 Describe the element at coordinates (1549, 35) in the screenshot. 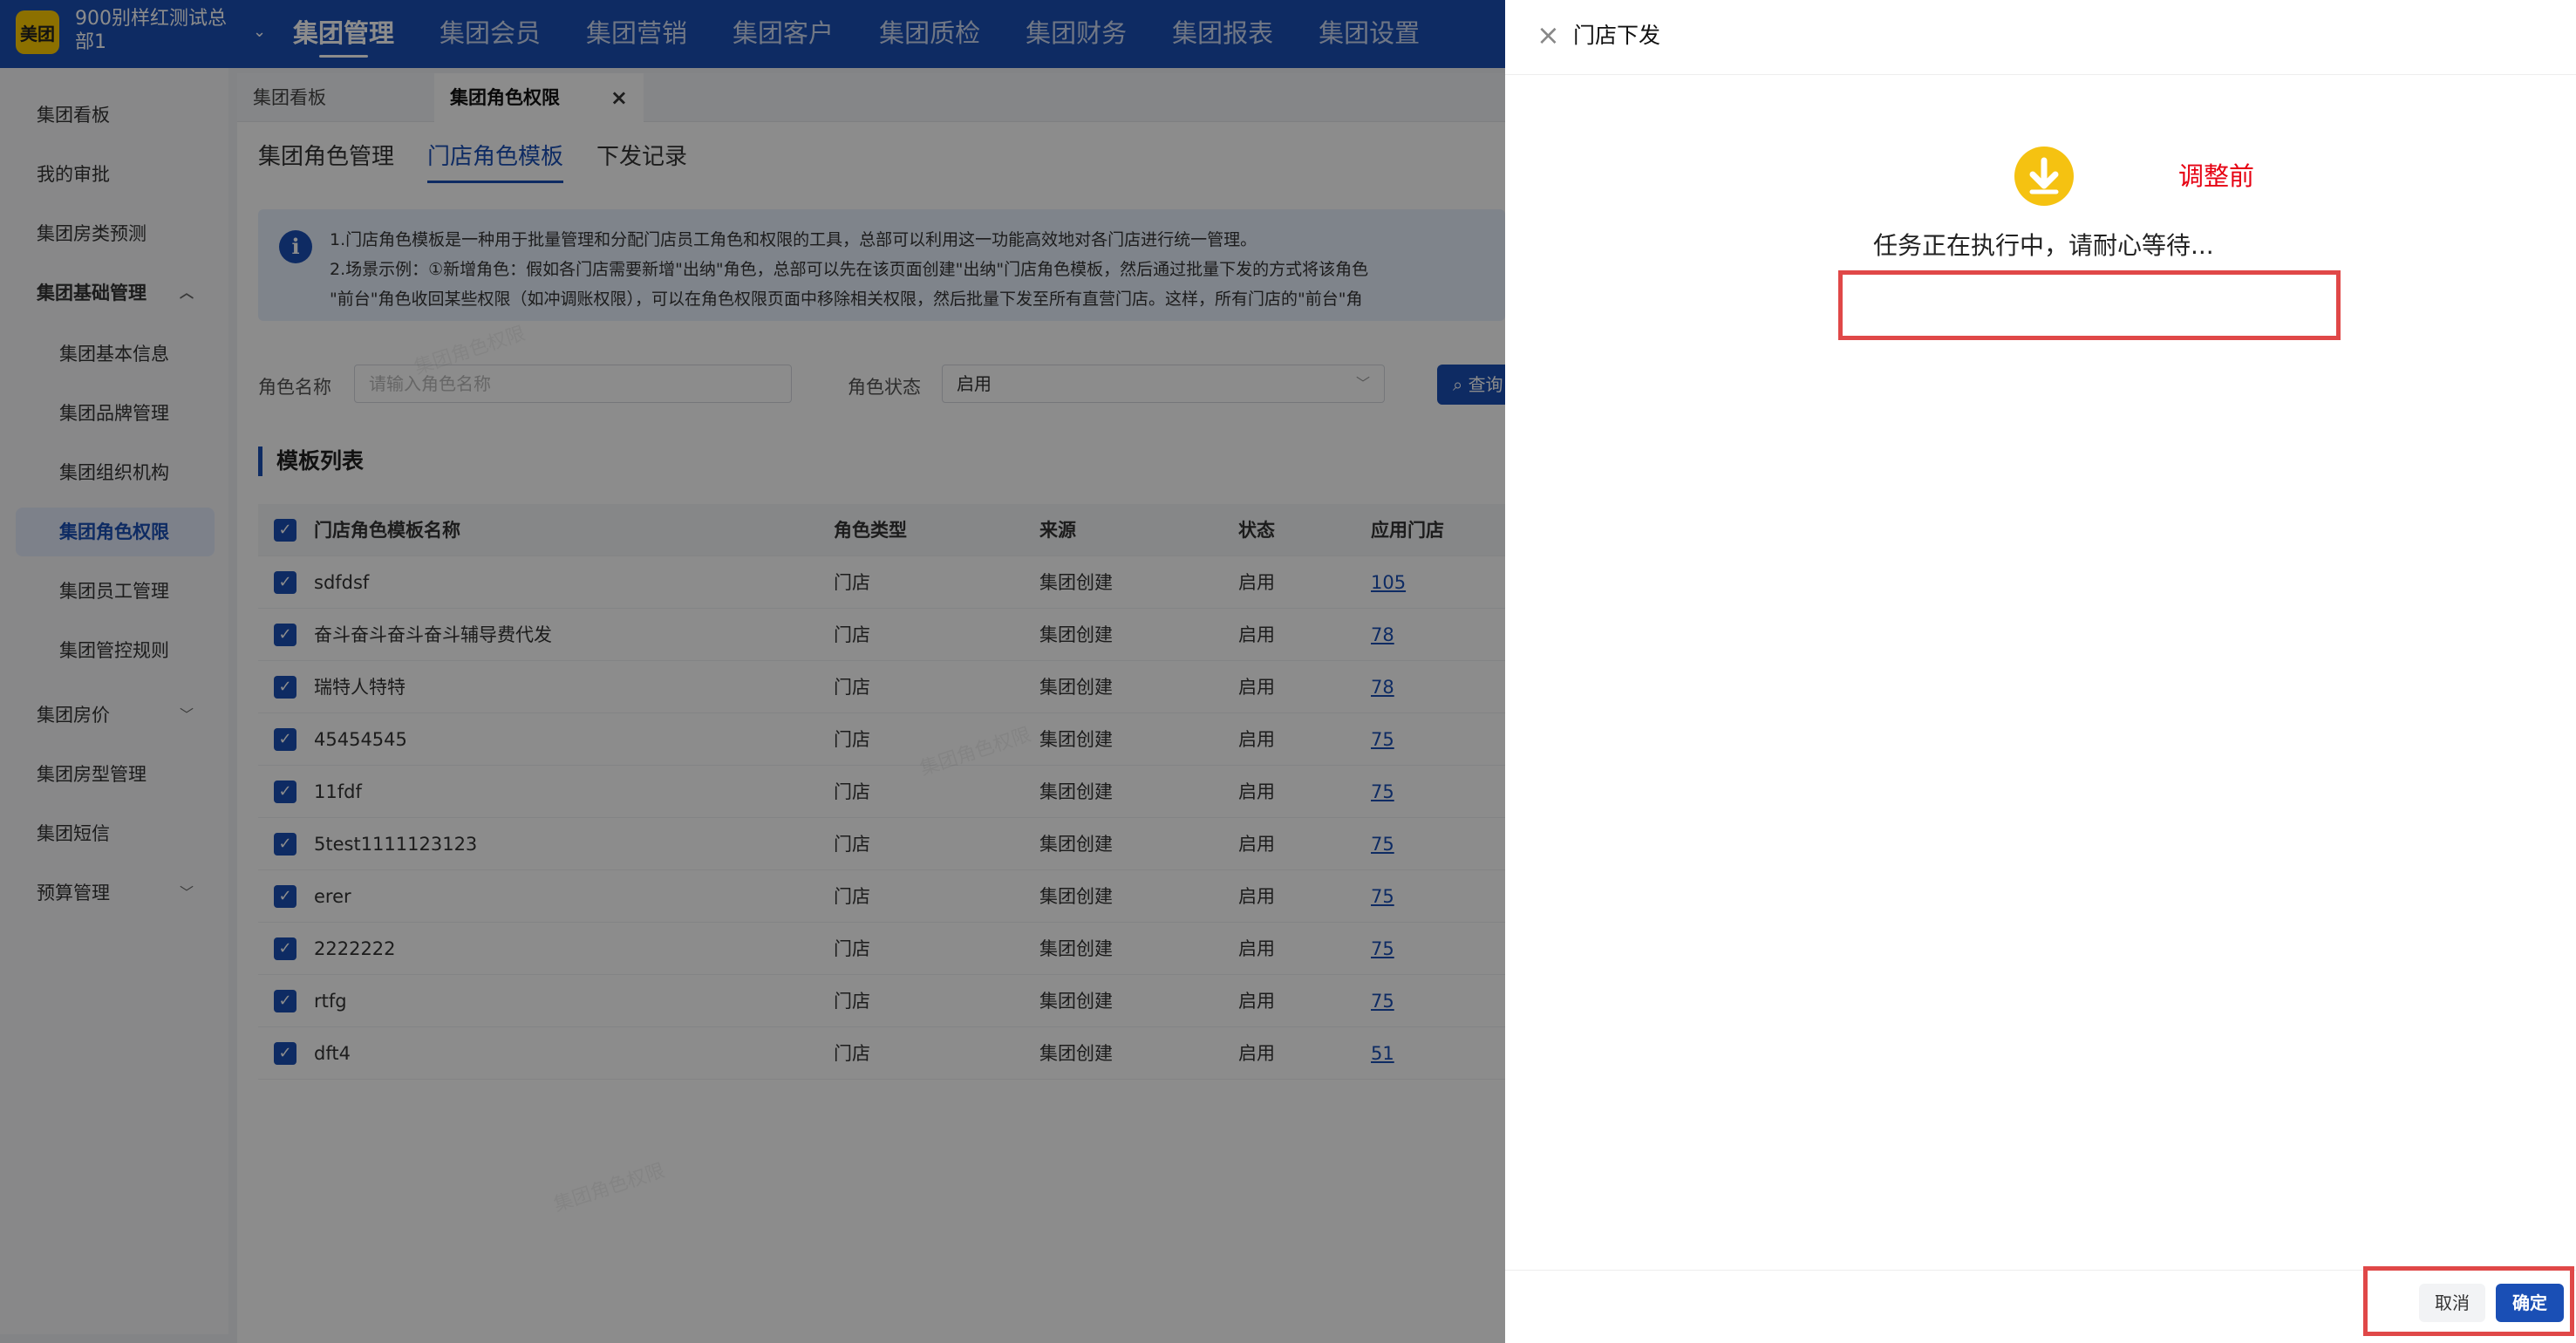

I see `close-icon: ×` at that location.